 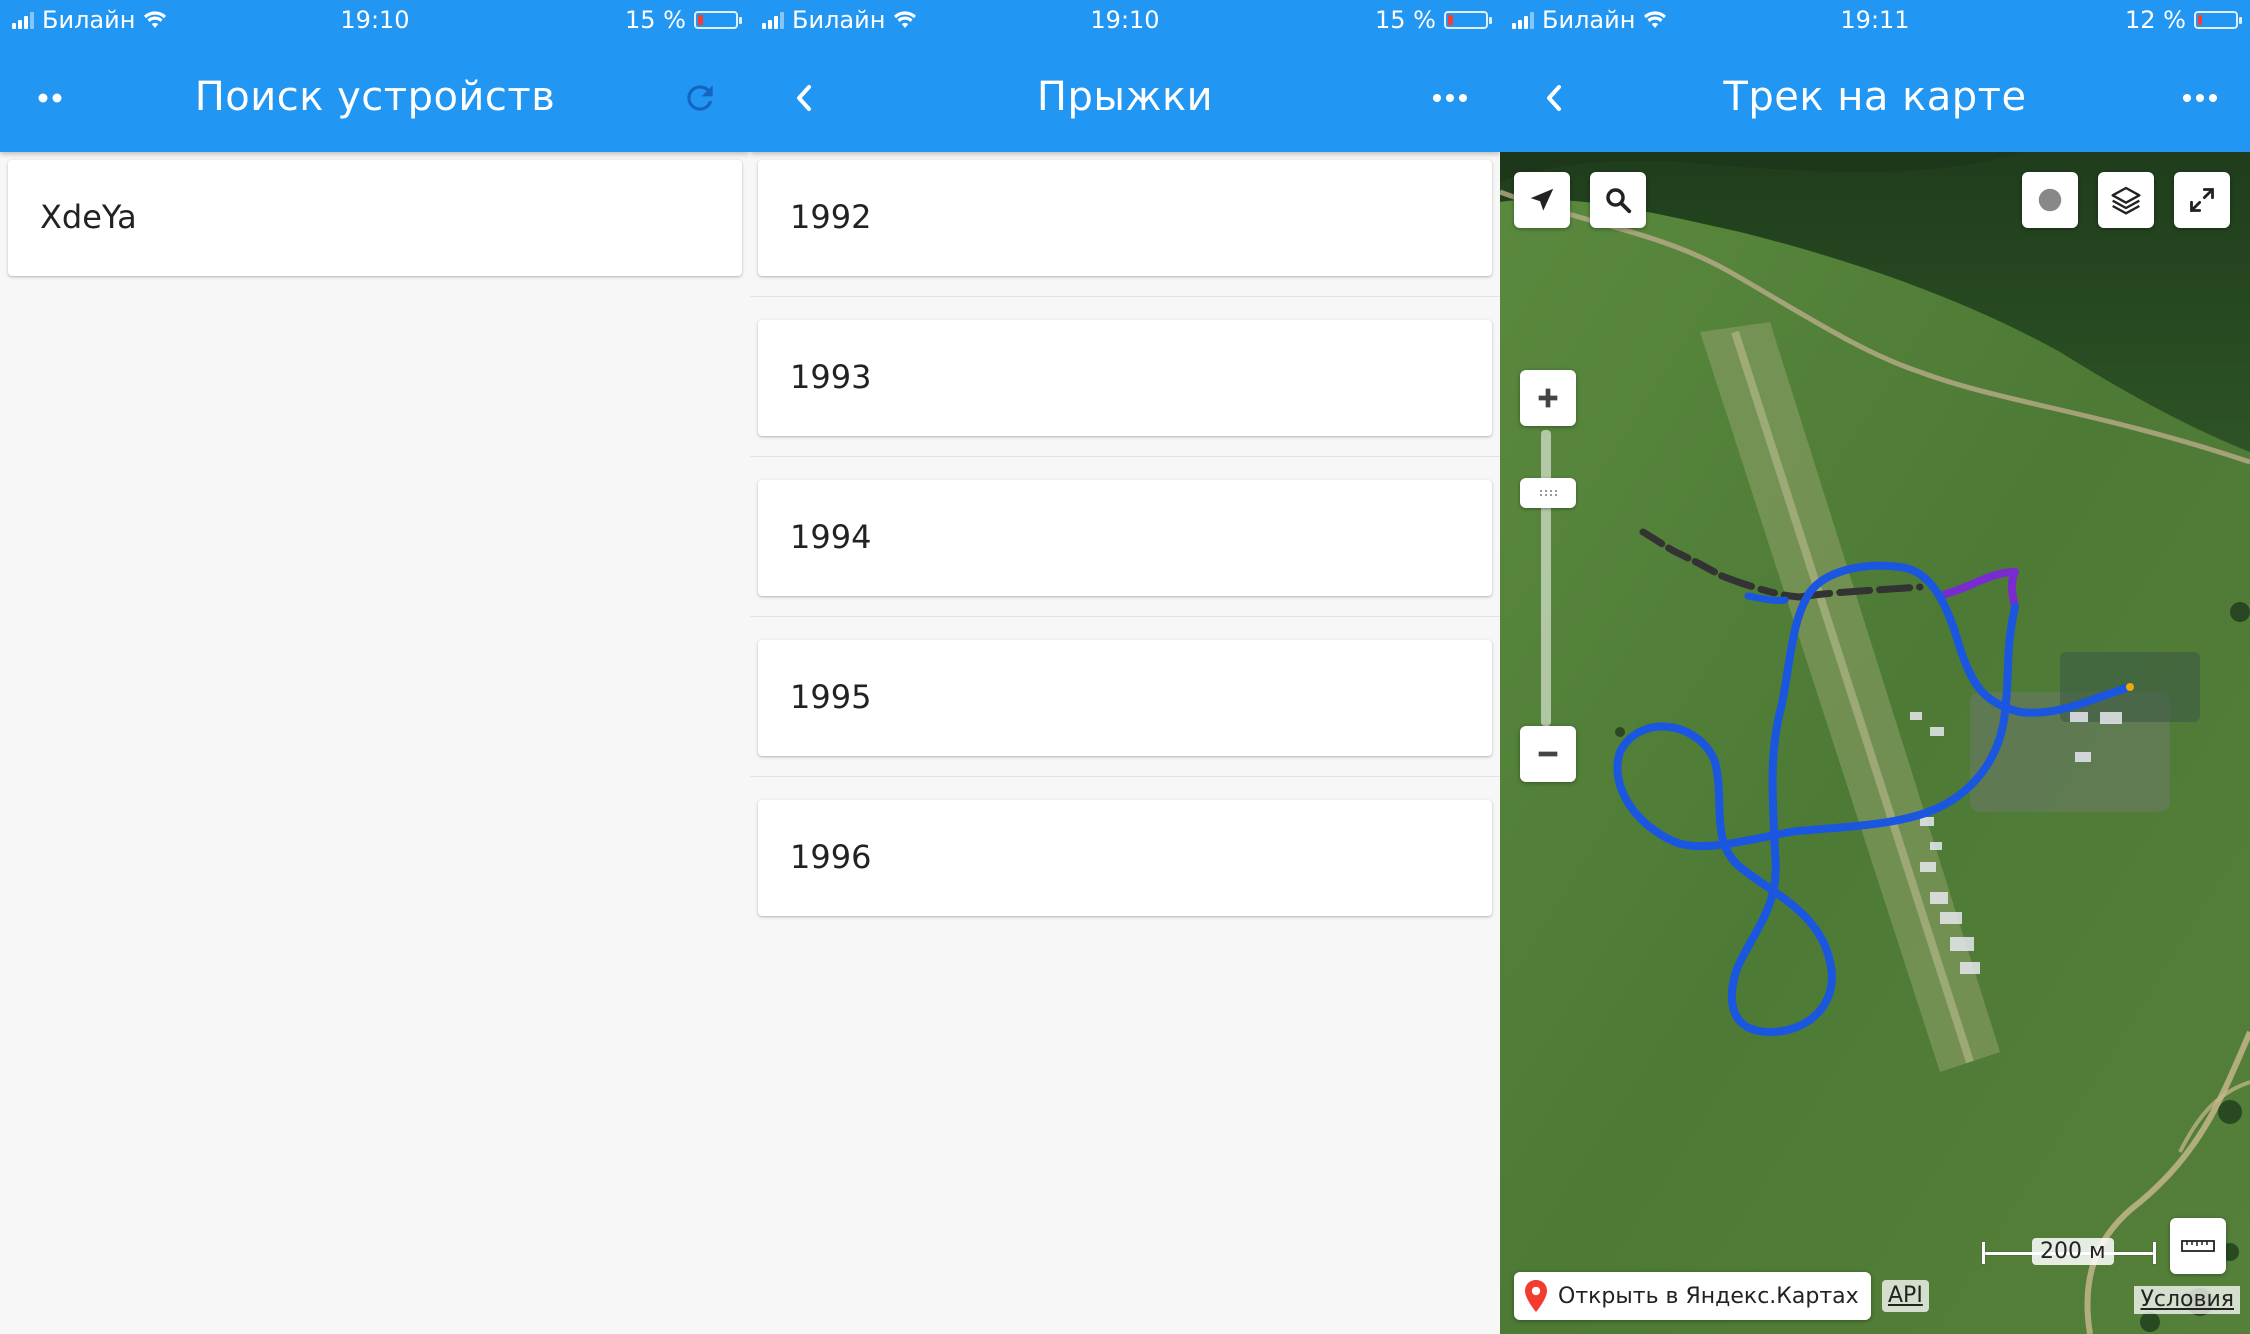 What do you see at coordinates (2187, 1300) in the screenshot?
I see `terms-link: Условия` at bounding box center [2187, 1300].